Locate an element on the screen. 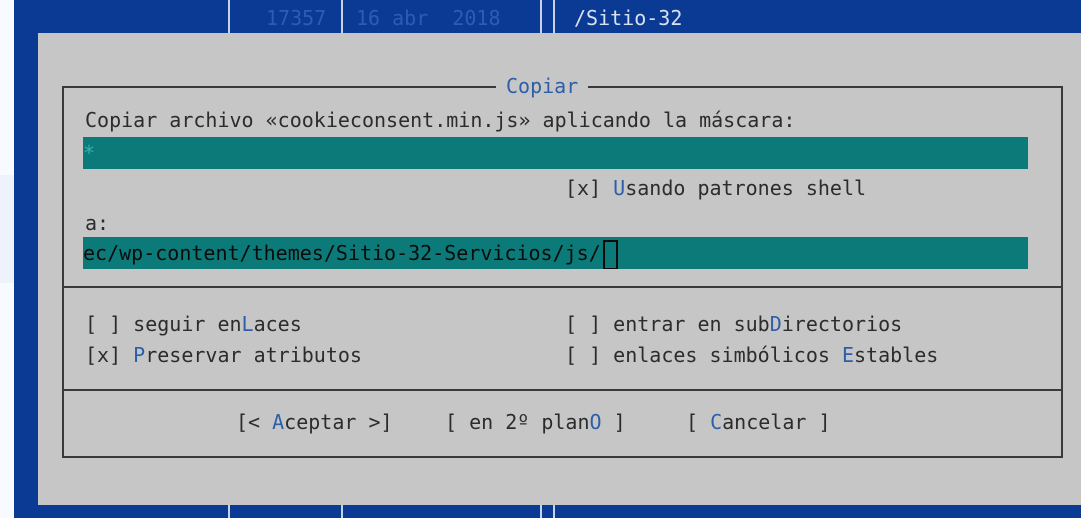  background-button: [ en 2º planO ] is located at coordinates (535, 422).